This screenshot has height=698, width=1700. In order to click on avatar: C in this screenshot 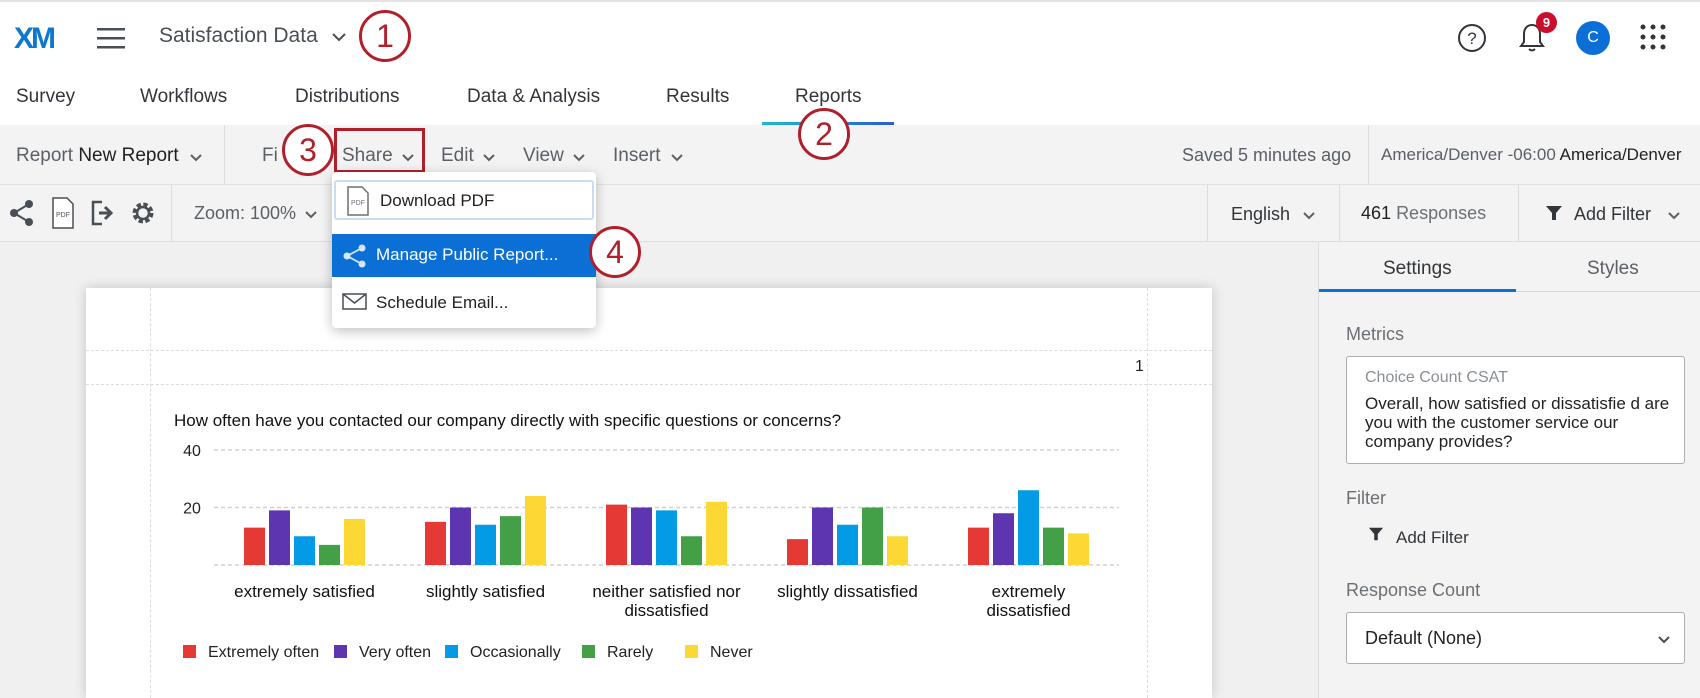, I will do `click(1593, 38)`.